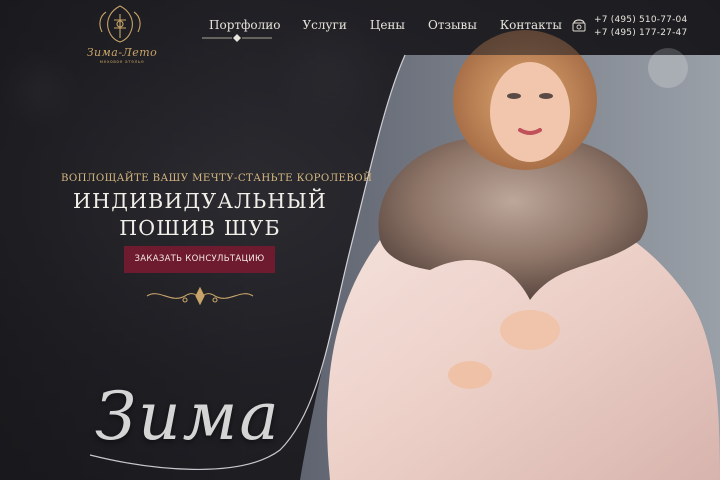 The height and width of the screenshot is (480, 720). Describe the element at coordinates (200, 228) in the screenshot. I see `headline-line-2: ПОШИВ ШУБ` at that location.